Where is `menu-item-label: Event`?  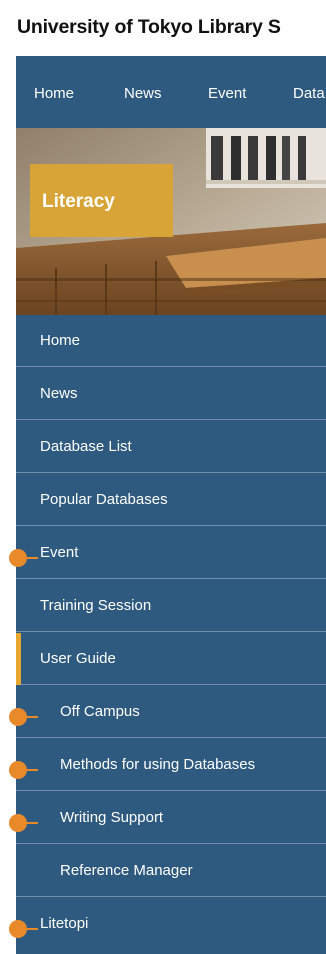
menu-item-label: Event is located at coordinates (59, 552).